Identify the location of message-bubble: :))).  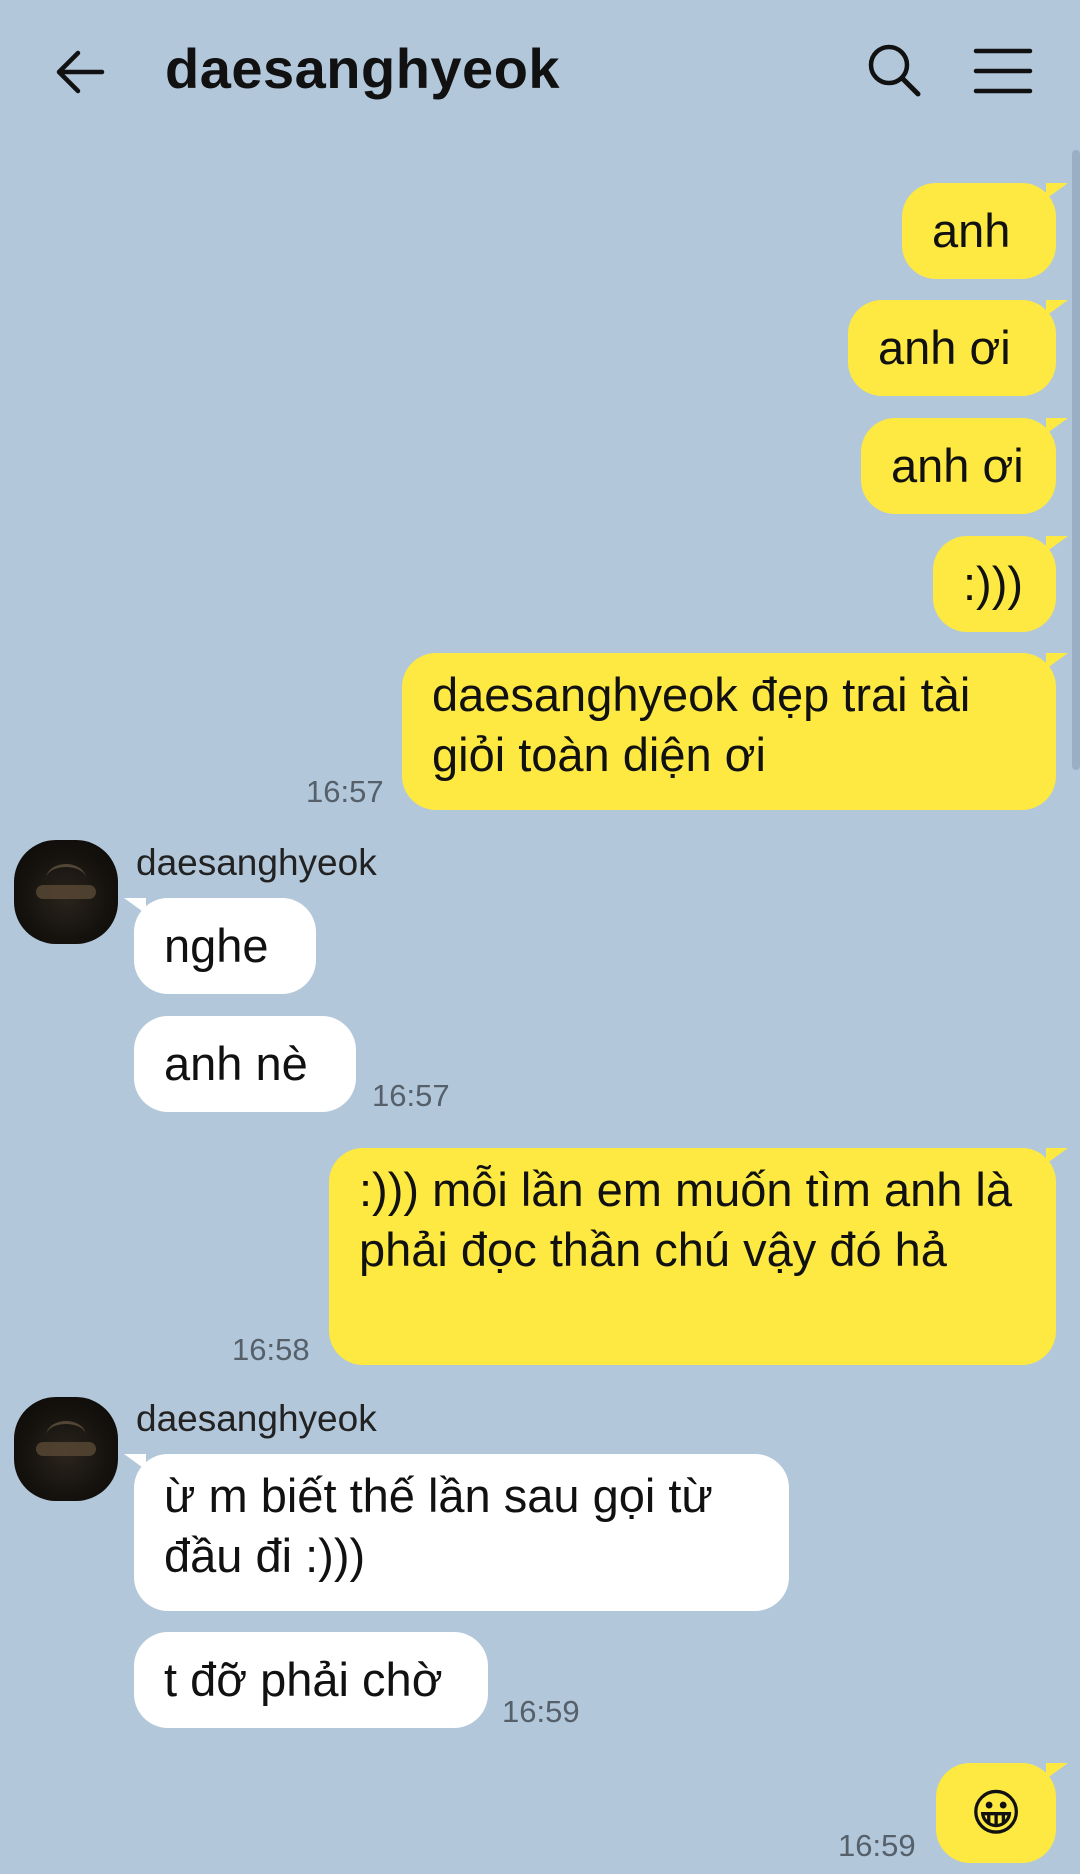
(994, 584).